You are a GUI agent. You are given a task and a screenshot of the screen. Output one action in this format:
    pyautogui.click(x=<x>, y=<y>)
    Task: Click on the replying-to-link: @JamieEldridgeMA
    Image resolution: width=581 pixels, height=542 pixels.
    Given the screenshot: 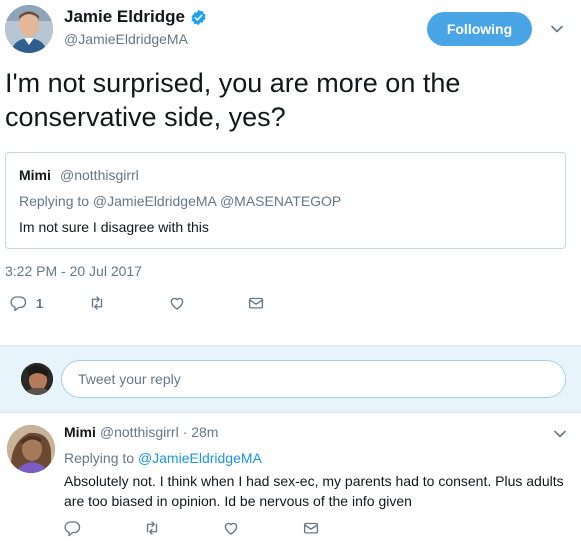 What is the action you would take?
    pyautogui.click(x=200, y=458)
    